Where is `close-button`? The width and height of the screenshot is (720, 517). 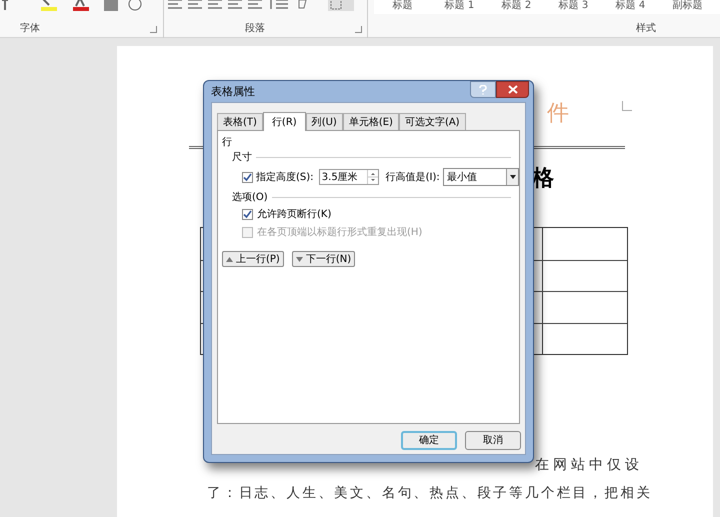
close-button is located at coordinates (512, 89).